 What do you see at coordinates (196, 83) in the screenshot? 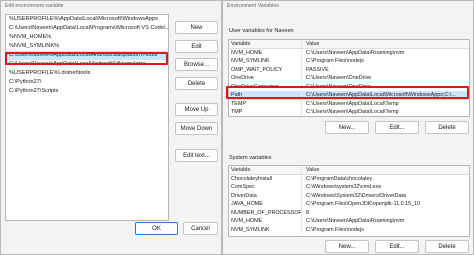
I see `delete-button: Delete` at bounding box center [196, 83].